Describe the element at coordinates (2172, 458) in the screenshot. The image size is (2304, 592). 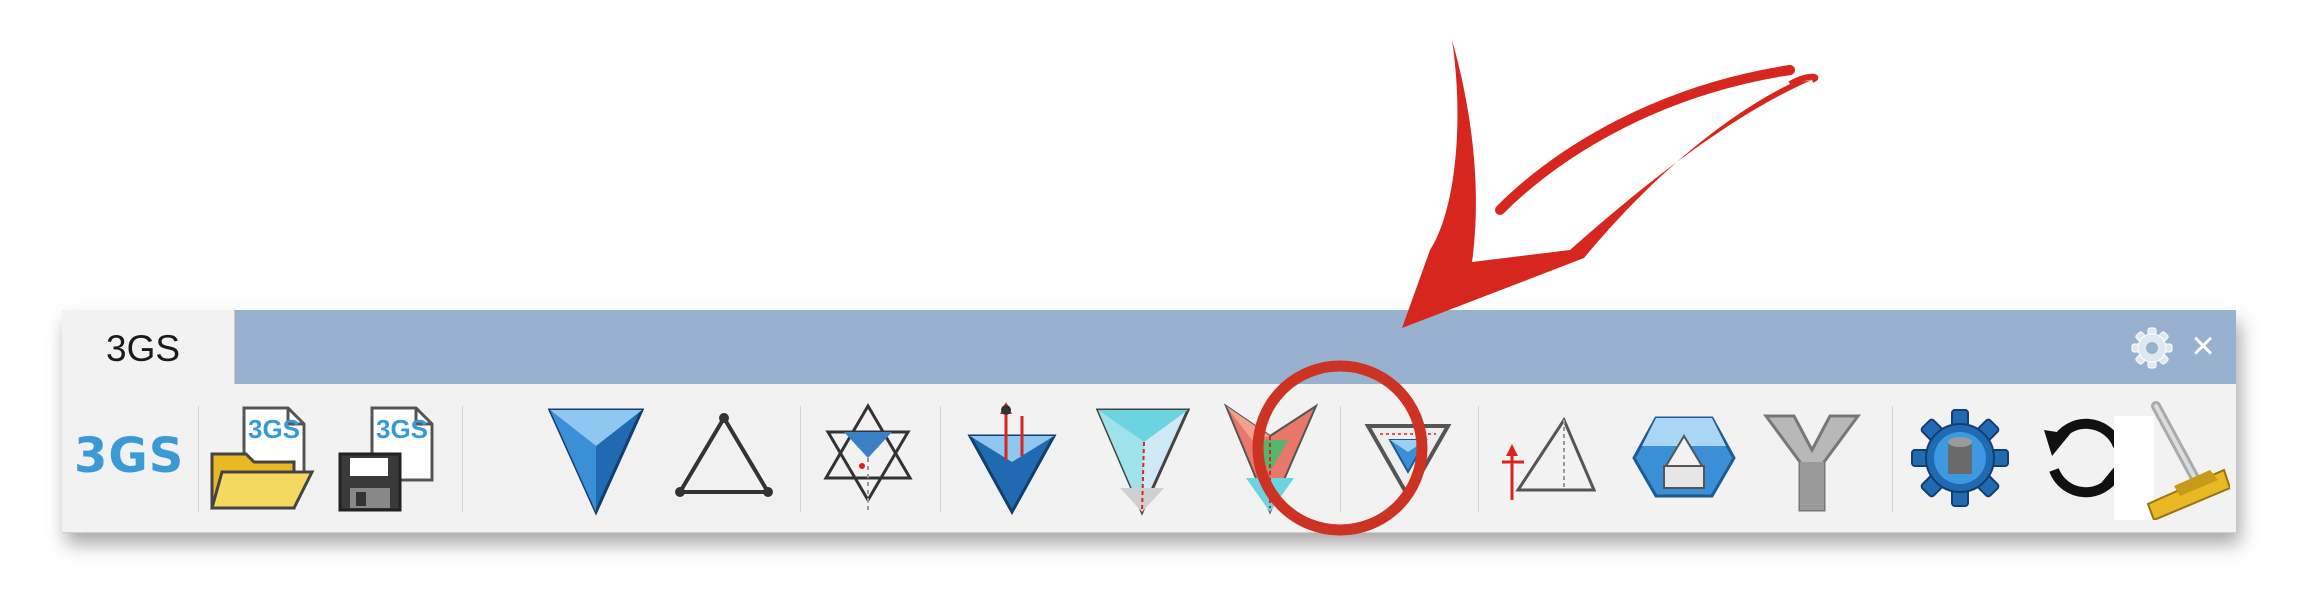
I see `broom-clear-icon` at that location.